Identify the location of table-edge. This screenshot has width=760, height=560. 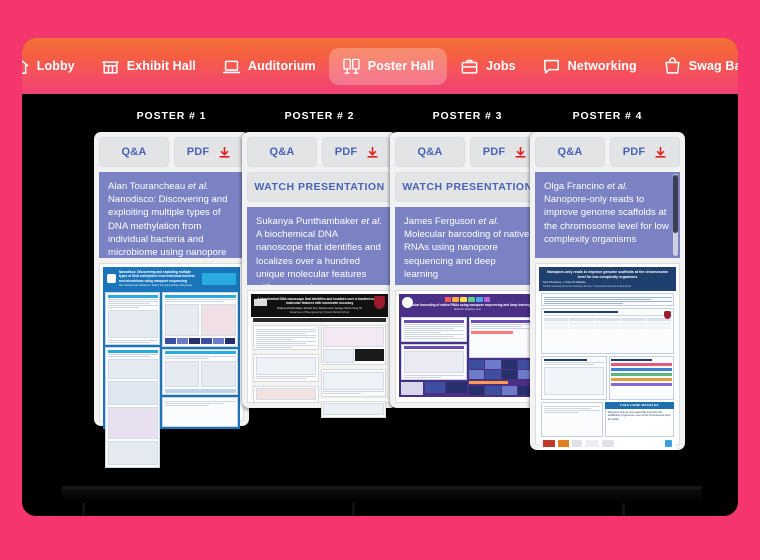
(382, 496).